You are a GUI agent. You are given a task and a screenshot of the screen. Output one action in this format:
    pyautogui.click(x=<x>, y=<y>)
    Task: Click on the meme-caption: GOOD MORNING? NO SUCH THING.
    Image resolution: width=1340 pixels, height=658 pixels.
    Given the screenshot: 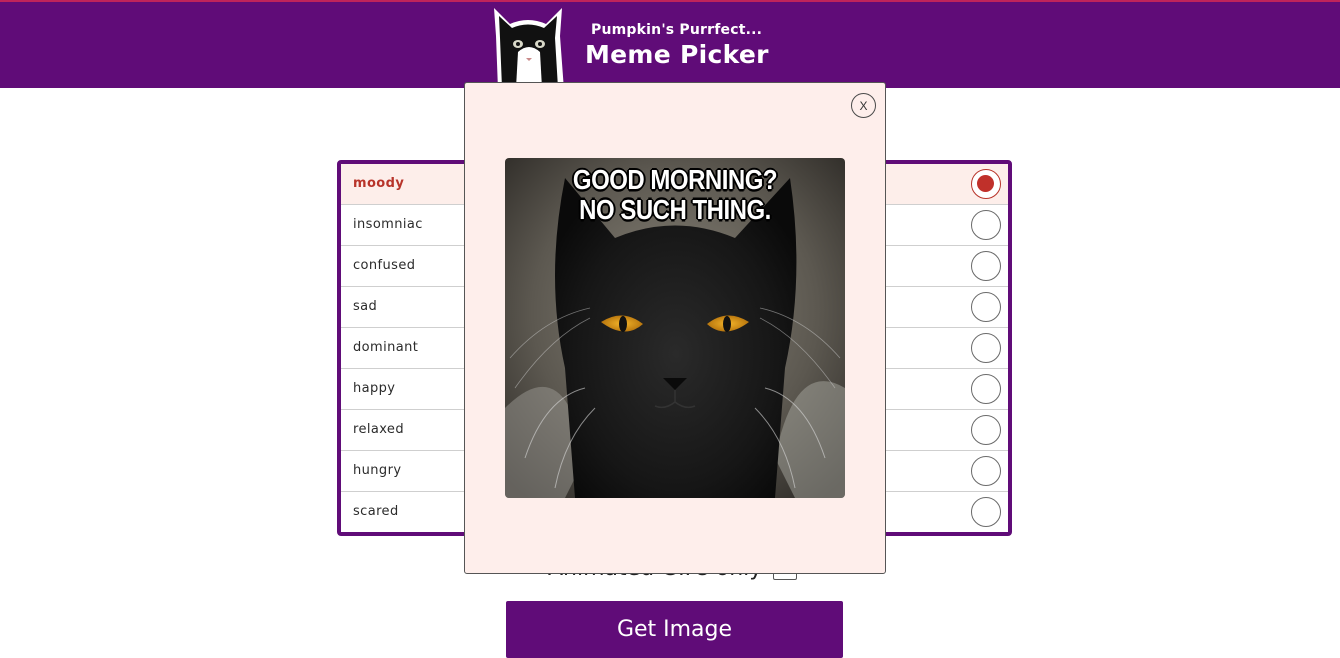 What is the action you would take?
    pyautogui.click(x=675, y=196)
    